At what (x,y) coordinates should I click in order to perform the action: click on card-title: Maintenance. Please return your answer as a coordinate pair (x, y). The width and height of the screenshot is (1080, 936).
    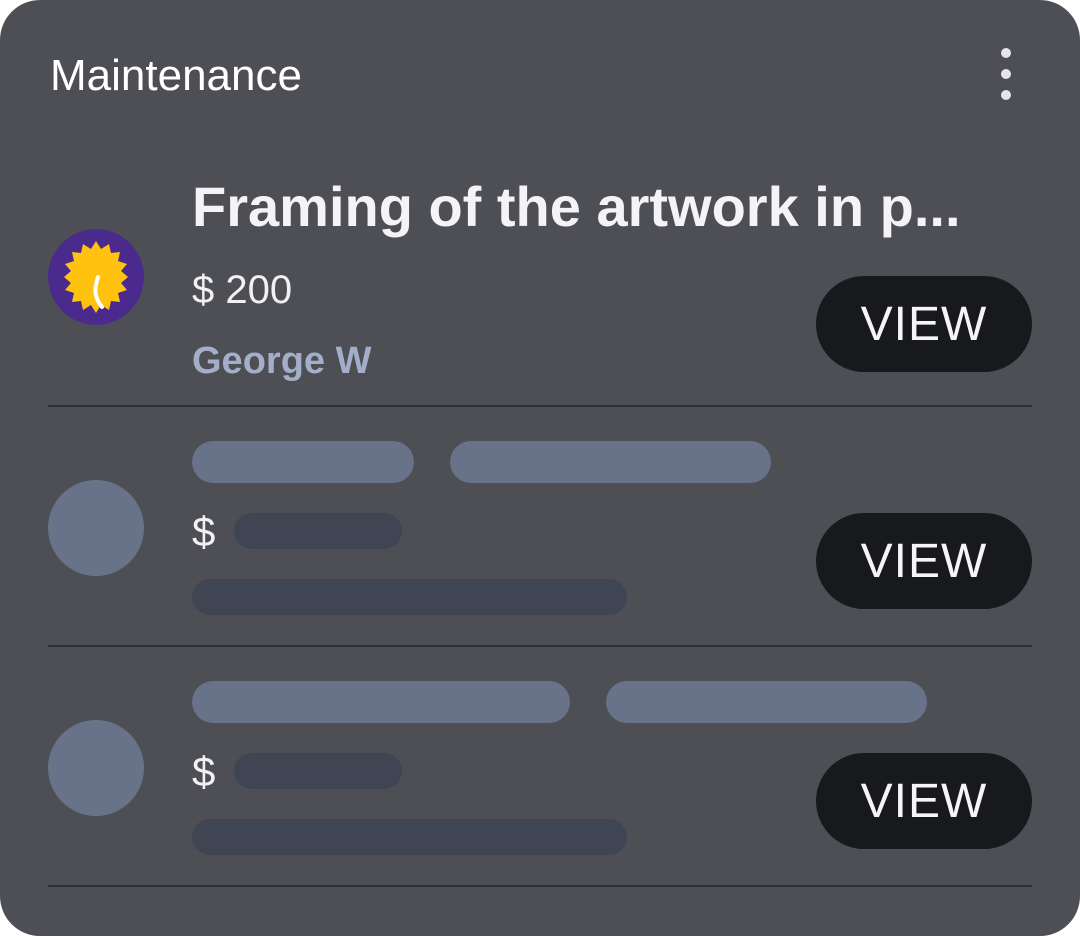
    Looking at the image, I should click on (176, 75).